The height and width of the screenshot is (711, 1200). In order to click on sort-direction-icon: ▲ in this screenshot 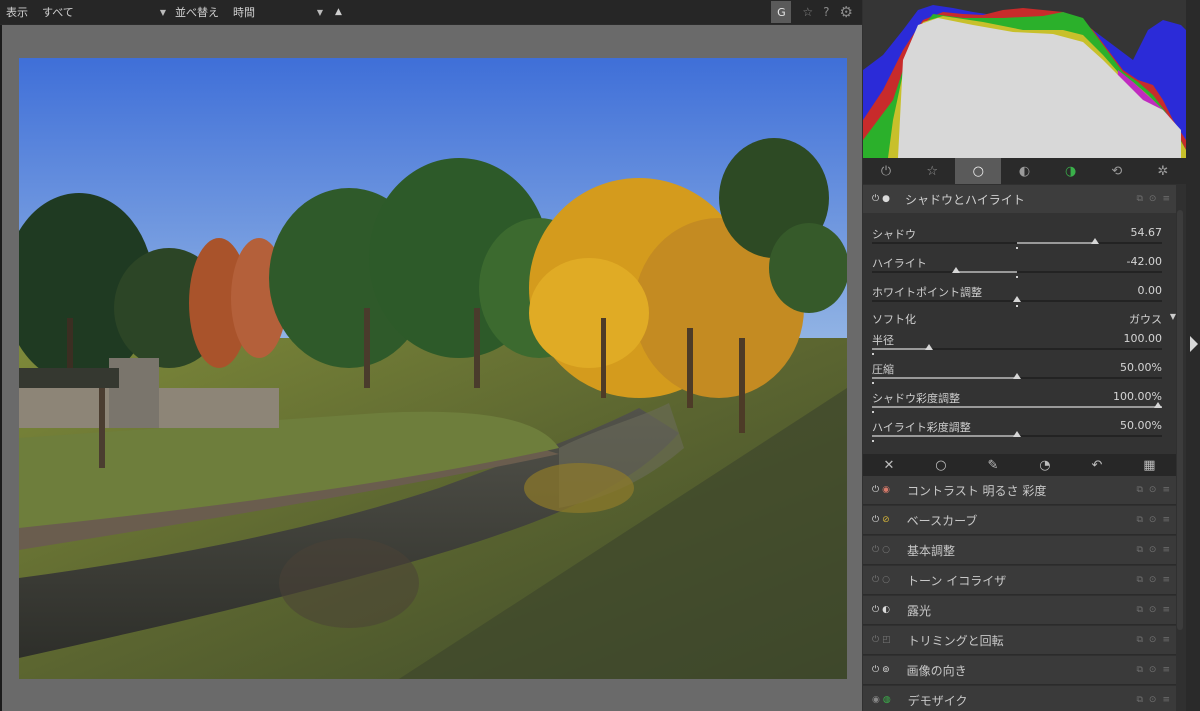, I will do `click(338, 12)`.